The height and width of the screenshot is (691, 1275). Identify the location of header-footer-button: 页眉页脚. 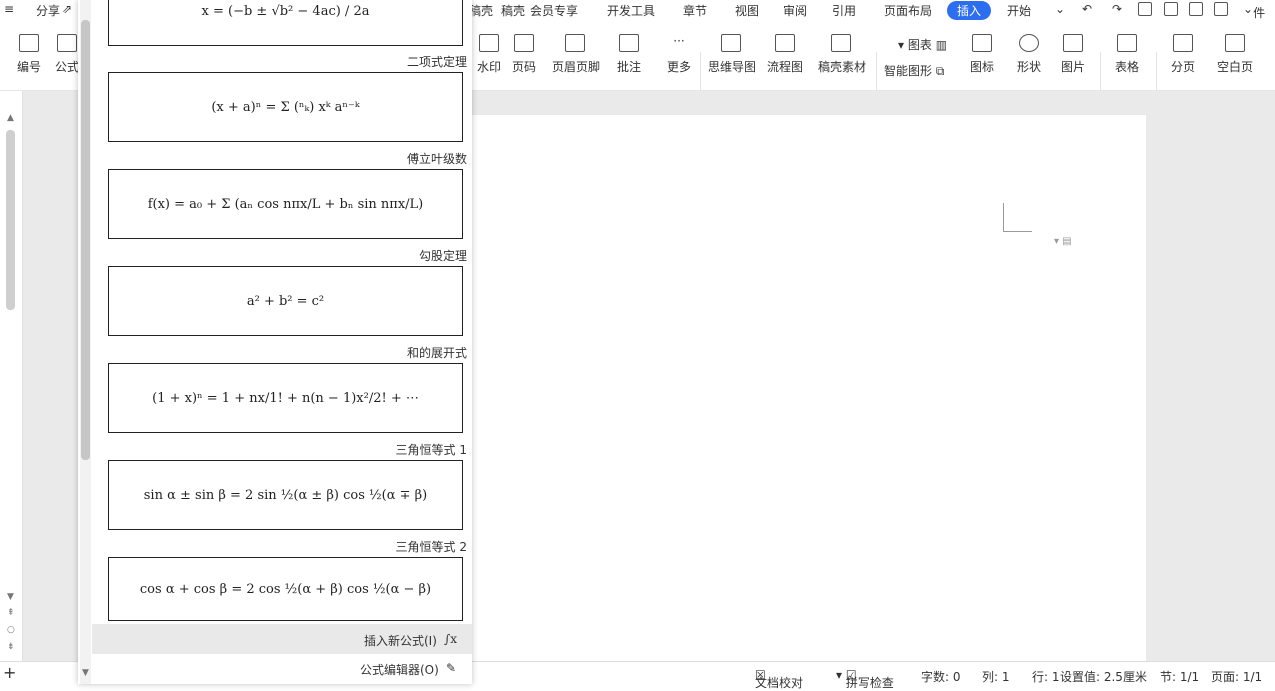
(576, 59).